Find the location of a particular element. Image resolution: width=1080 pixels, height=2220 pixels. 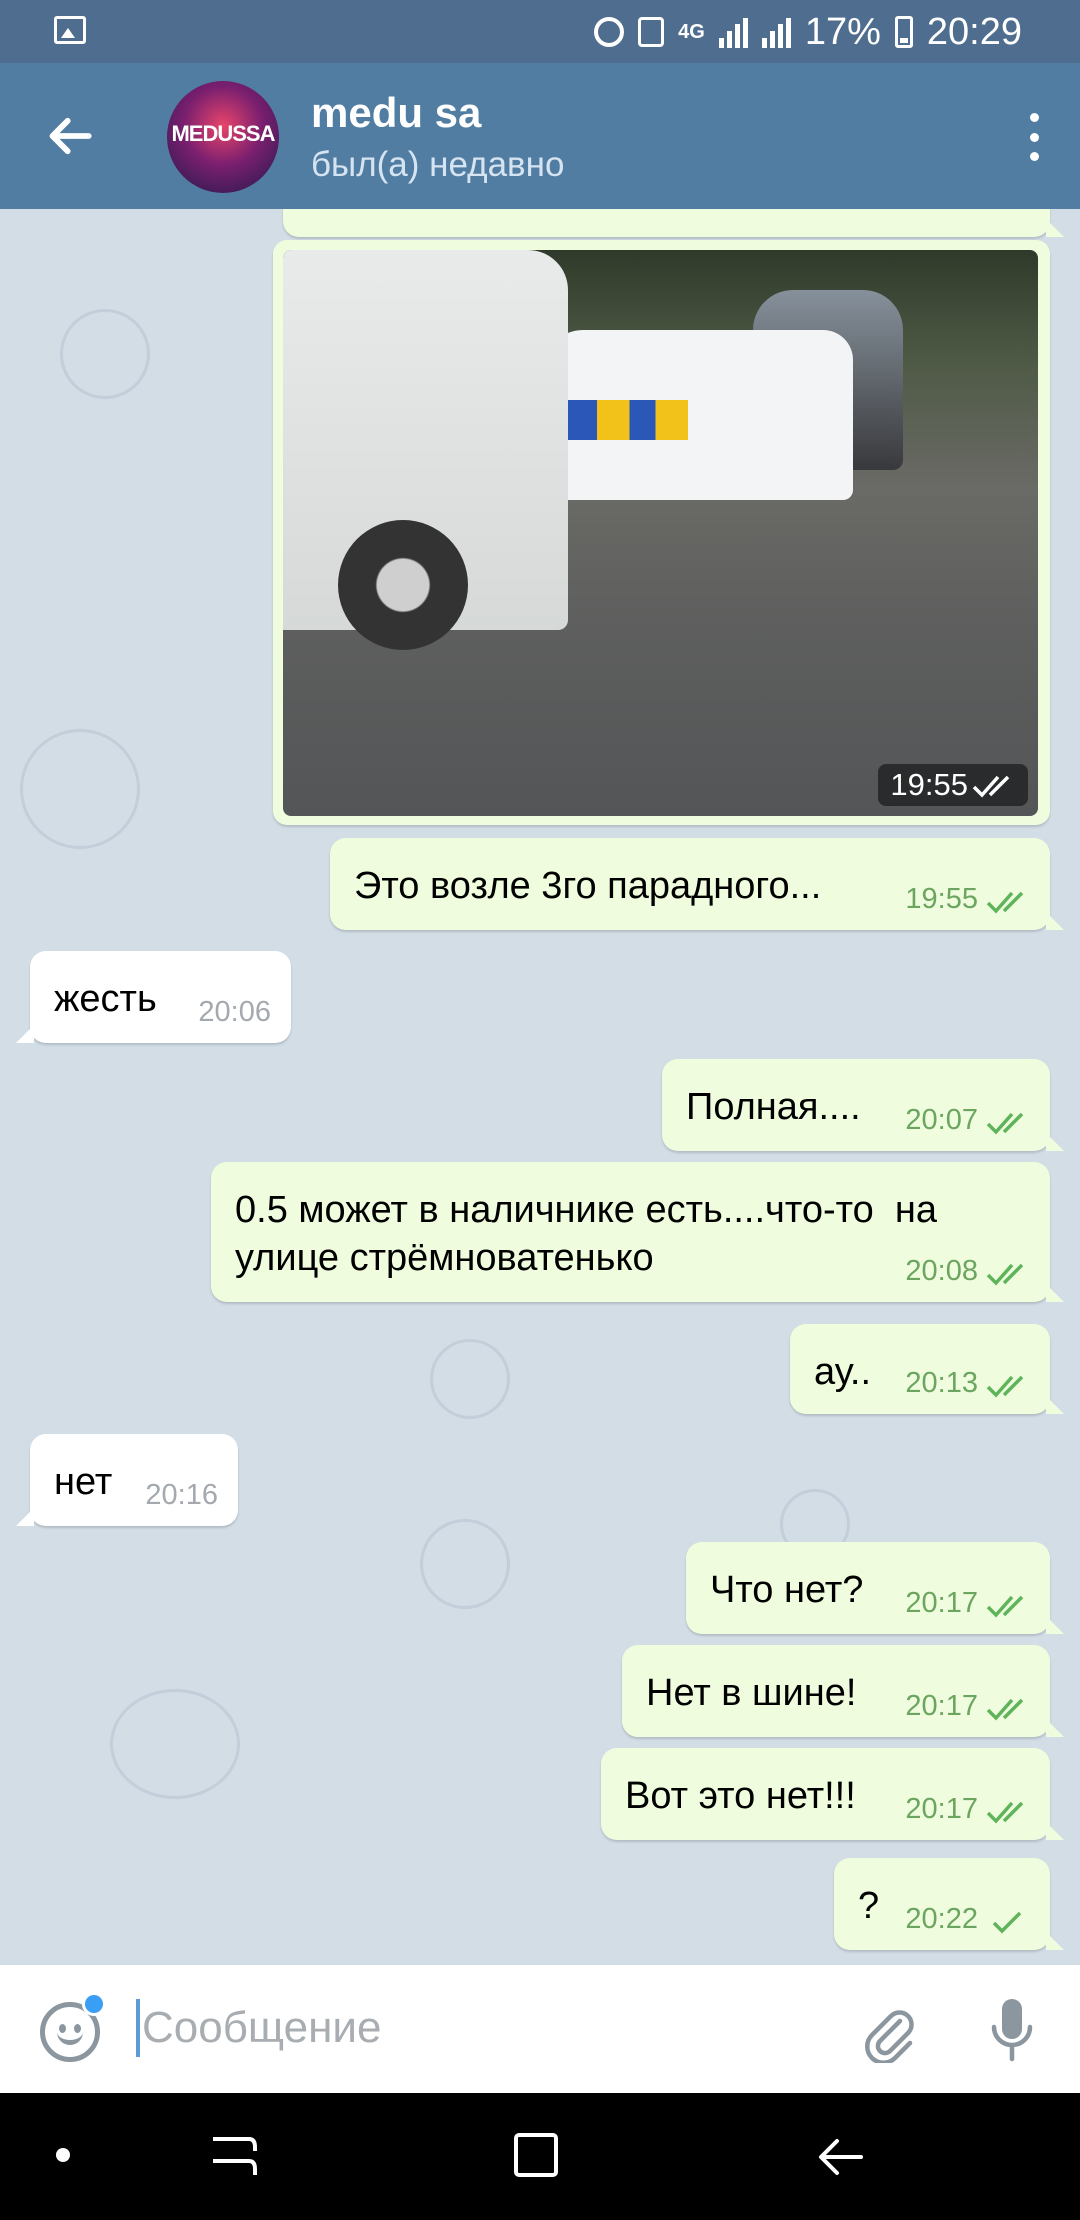

battery-percent: 17% is located at coordinates (842, 31).